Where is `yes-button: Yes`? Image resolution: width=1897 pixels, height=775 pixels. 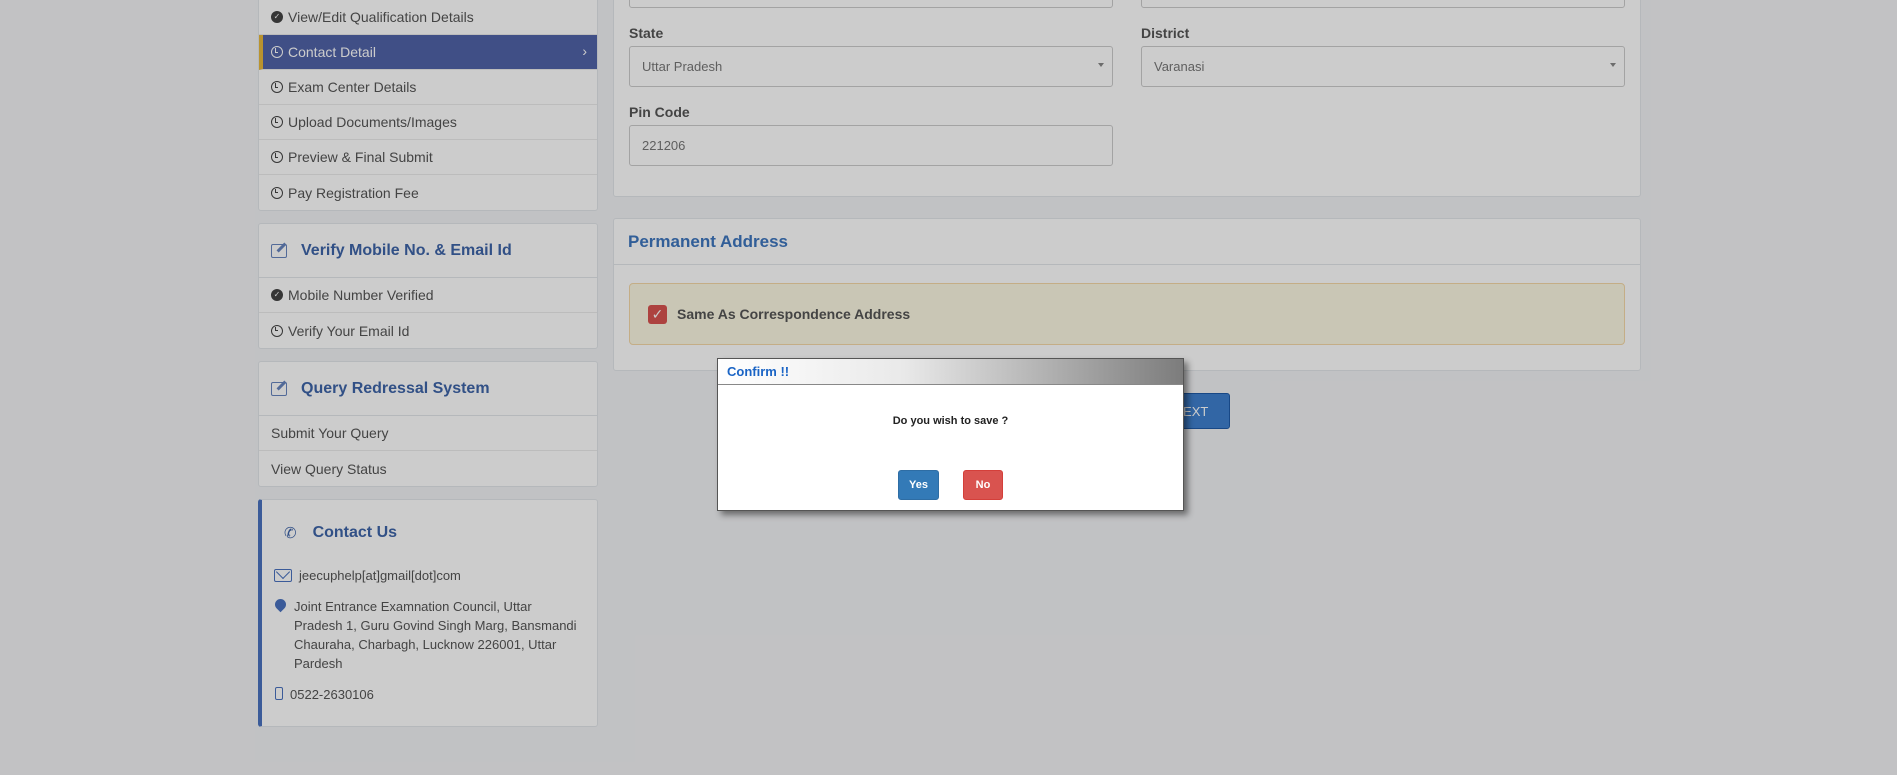
yes-button: Yes is located at coordinates (918, 485).